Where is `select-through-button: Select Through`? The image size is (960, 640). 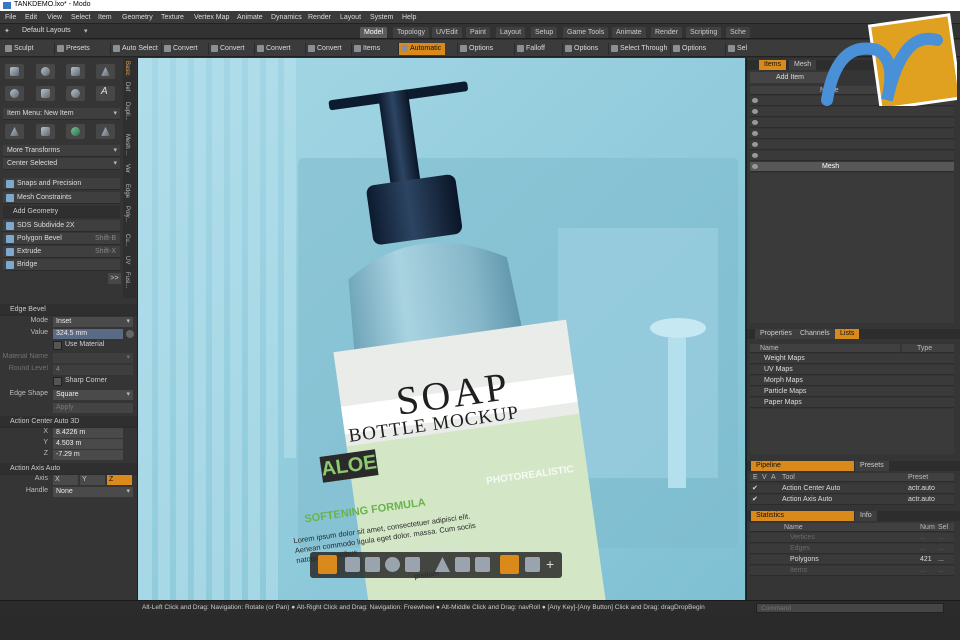 select-through-button: Select Through is located at coordinates (639, 49).